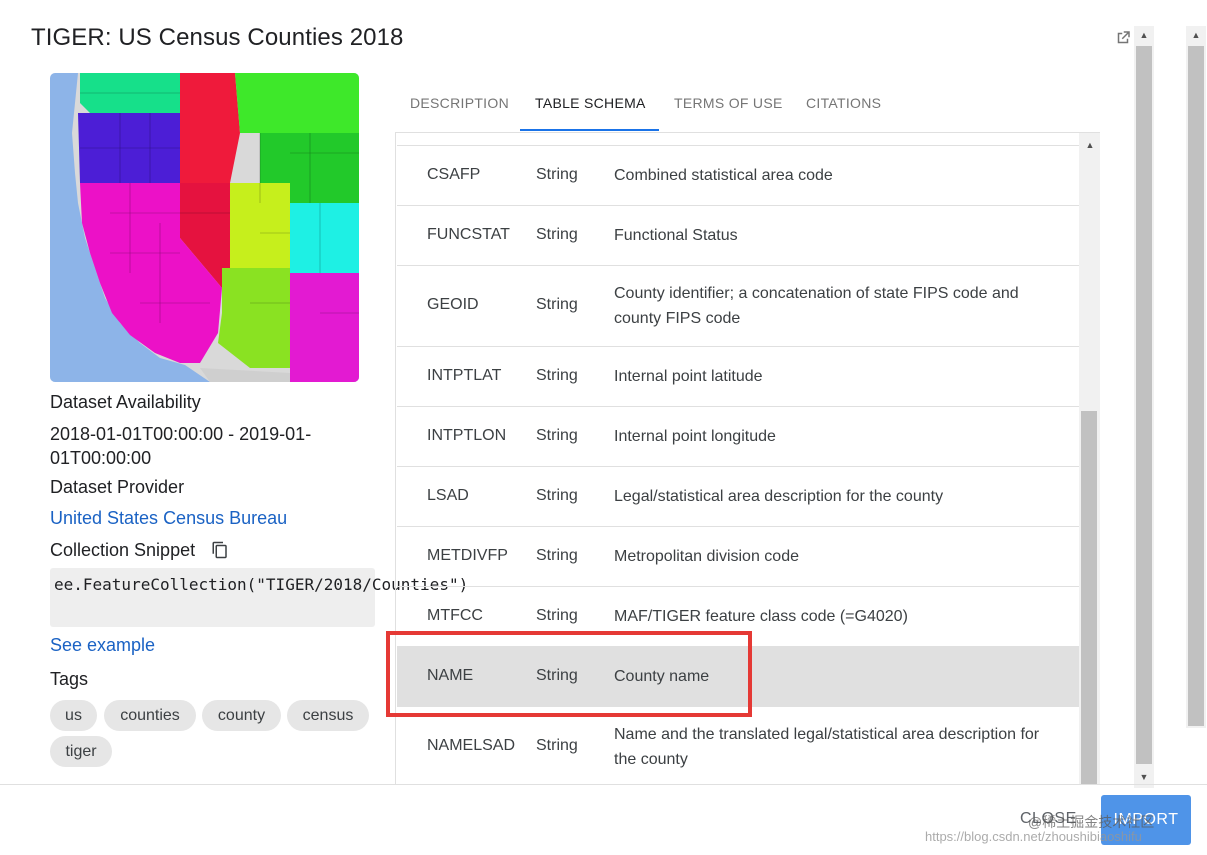 This screenshot has width=1207, height=855. Describe the element at coordinates (150, 715) in the screenshot. I see `tag-chip: counties` at that location.